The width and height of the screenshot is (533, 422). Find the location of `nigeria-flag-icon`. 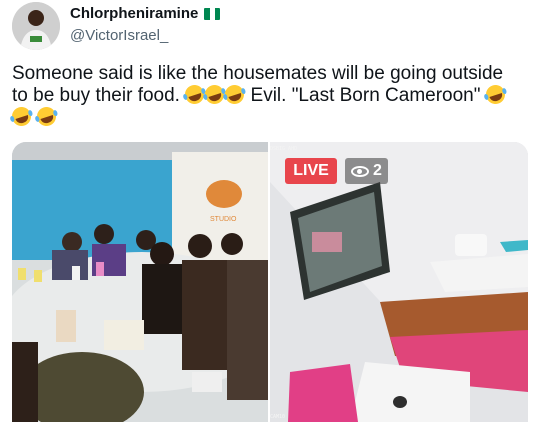

nigeria-flag-icon is located at coordinates (212, 13).